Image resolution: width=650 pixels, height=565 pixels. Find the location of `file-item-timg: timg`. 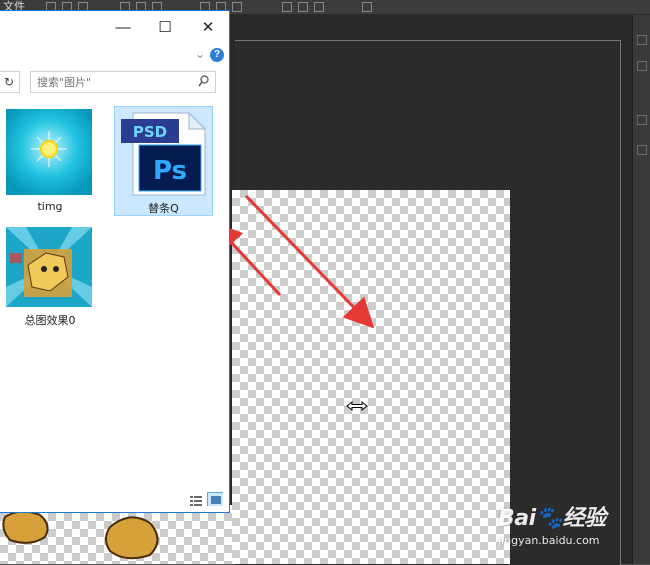

file-item-timg: timg is located at coordinates (50, 163).